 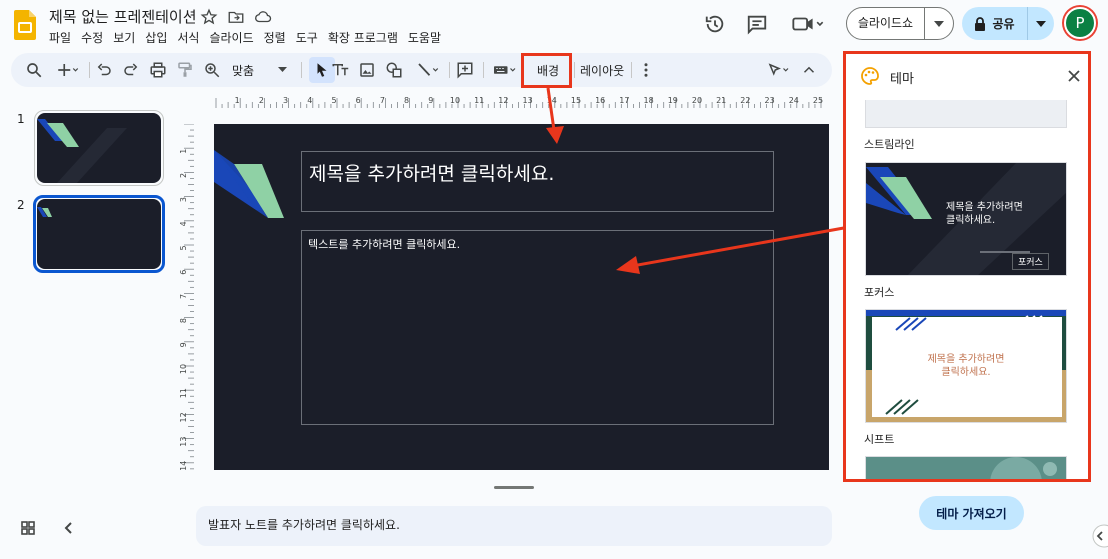 What do you see at coordinates (886, 23) in the screenshot?
I see `slideshow-label: 슬라이드쇼` at bounding box center [886, 23].